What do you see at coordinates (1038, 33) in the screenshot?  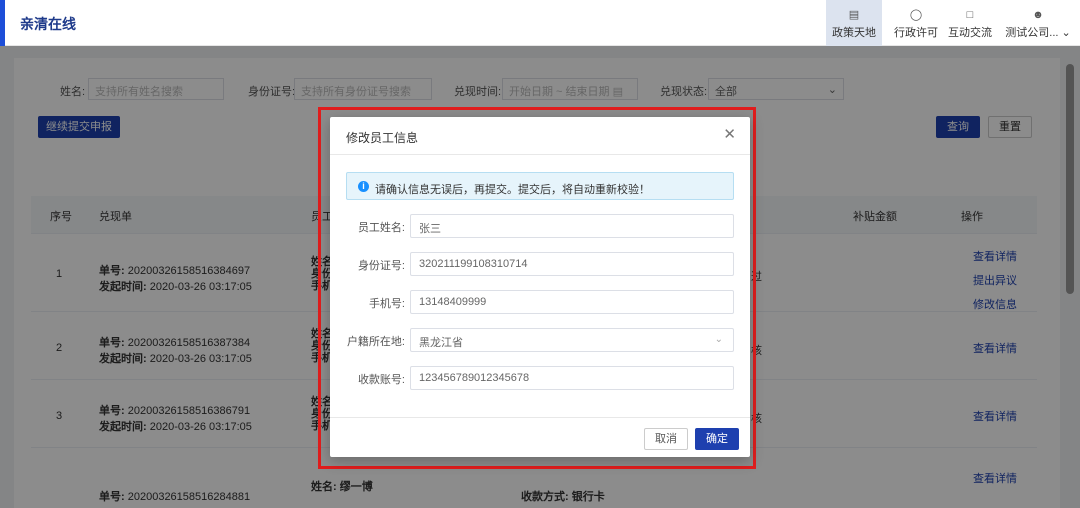 I see `nav-user-label: 测试公司... ⌄` at bounding box center [1038, 33].